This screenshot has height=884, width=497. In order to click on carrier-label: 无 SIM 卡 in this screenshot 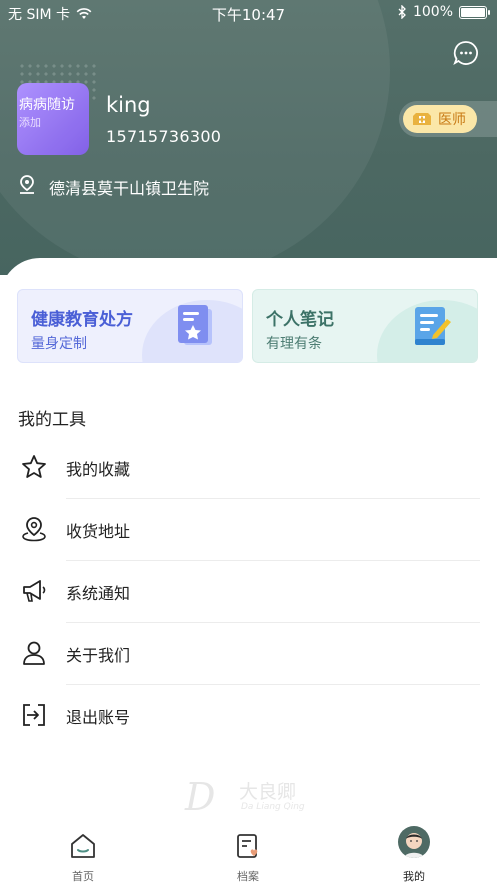, I will do `click(39, 15)`.